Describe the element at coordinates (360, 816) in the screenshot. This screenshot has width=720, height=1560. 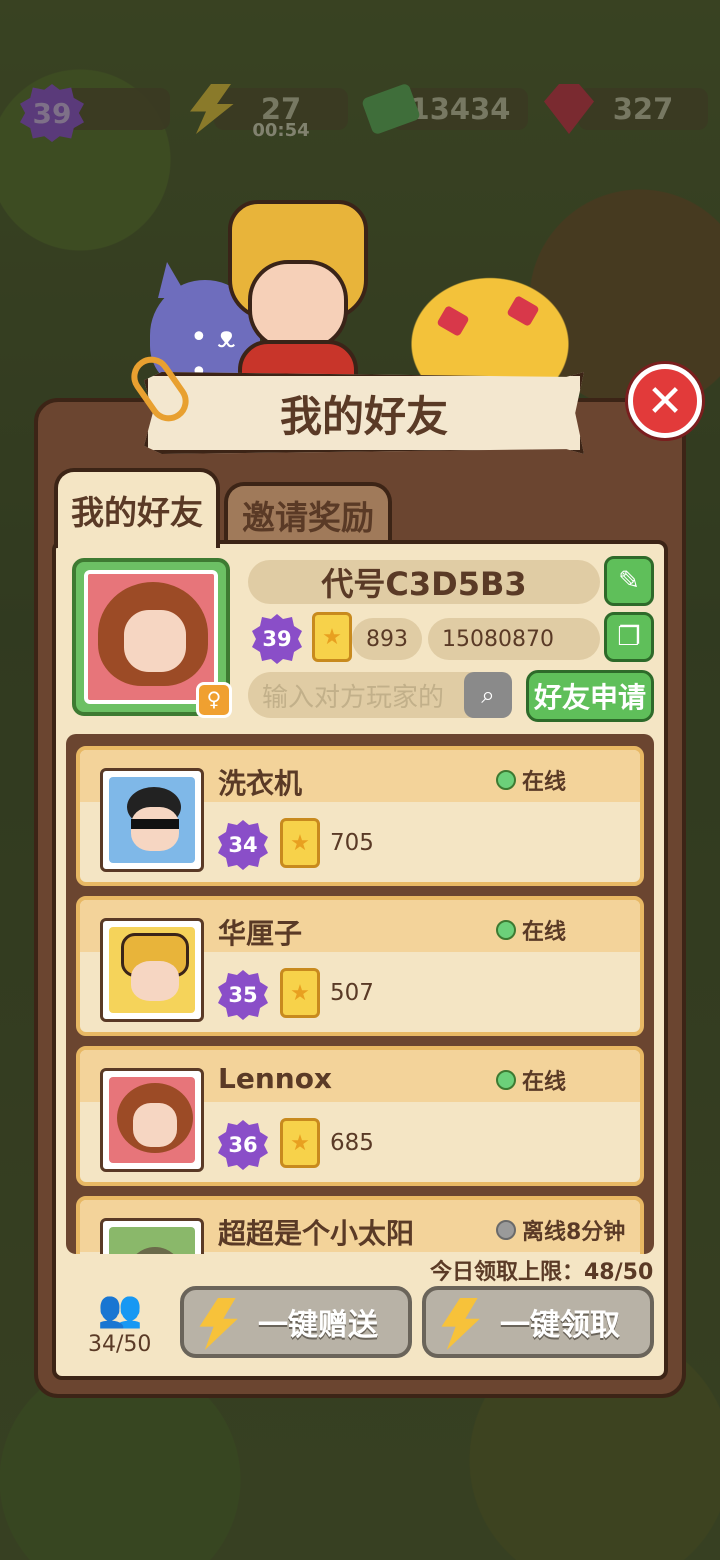
I see `friend-row: 洗衣机 在线 34 ★ 705` at that location.